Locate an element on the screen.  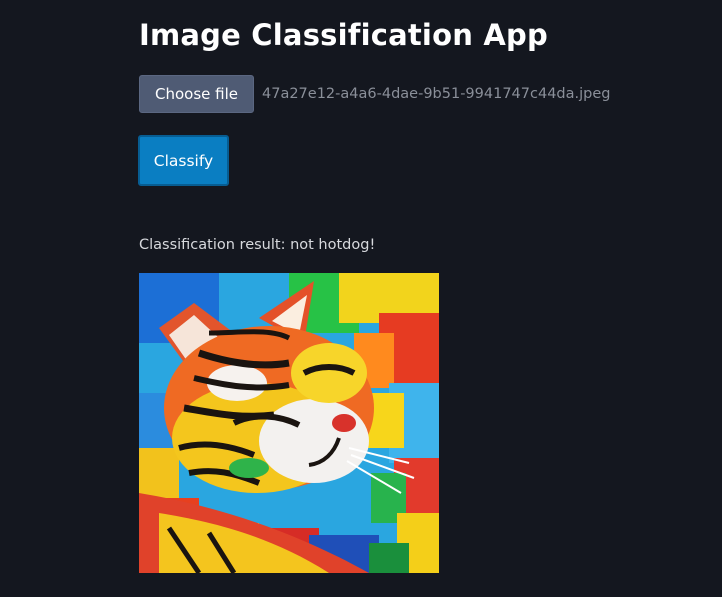
choose-file-button: Choose file is located at coordinates (196, 94).